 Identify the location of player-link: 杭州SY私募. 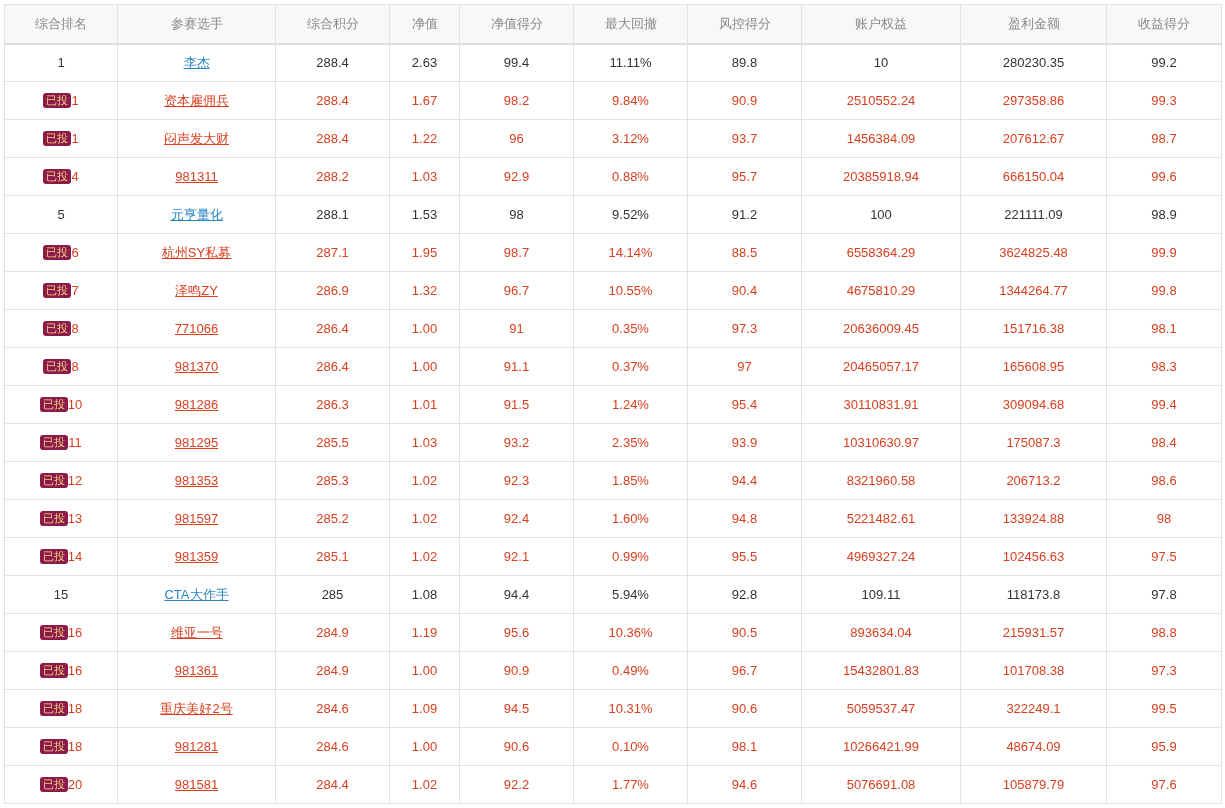
(196, 252).